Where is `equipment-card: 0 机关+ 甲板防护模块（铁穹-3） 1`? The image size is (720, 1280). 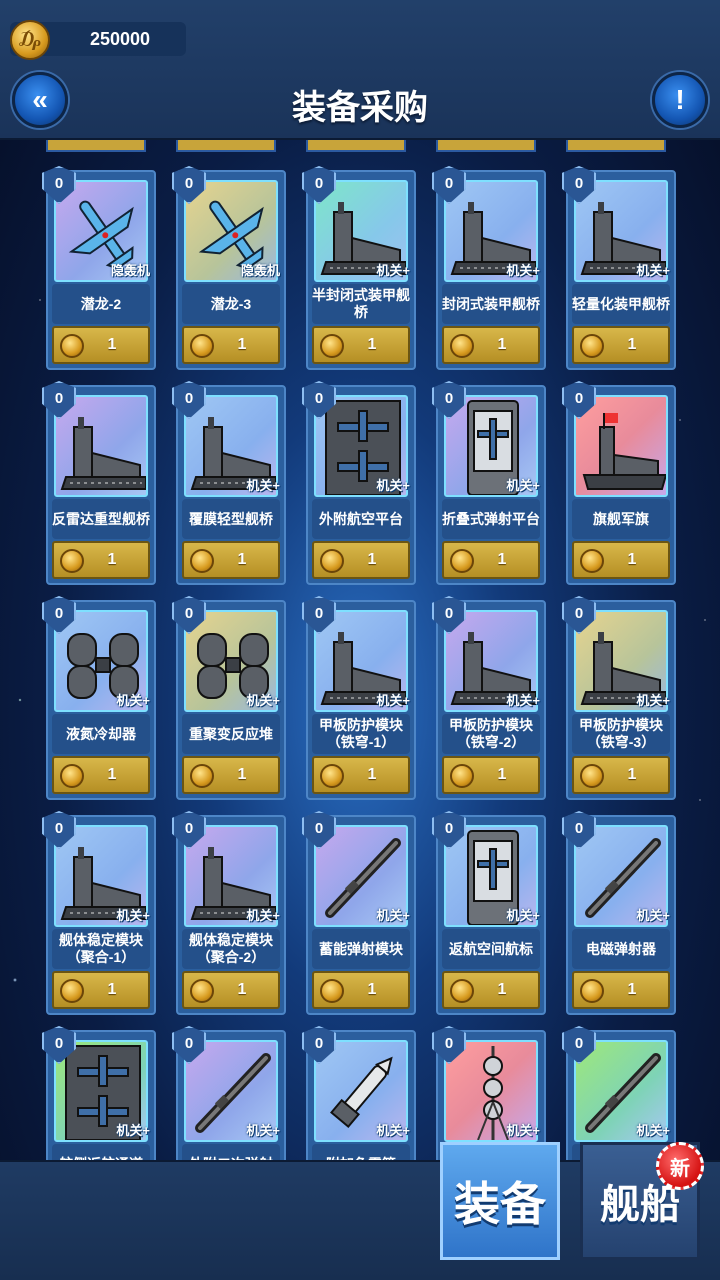
equipment-card: 0 机关+ 甲板防护模块（铁穹-3） 1 is located at coordinates (619, 698).